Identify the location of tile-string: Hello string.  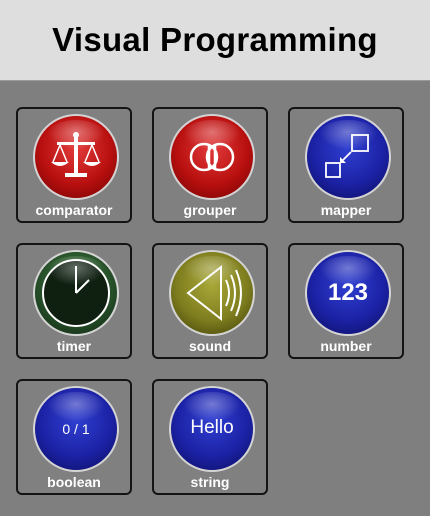
(210, 437).